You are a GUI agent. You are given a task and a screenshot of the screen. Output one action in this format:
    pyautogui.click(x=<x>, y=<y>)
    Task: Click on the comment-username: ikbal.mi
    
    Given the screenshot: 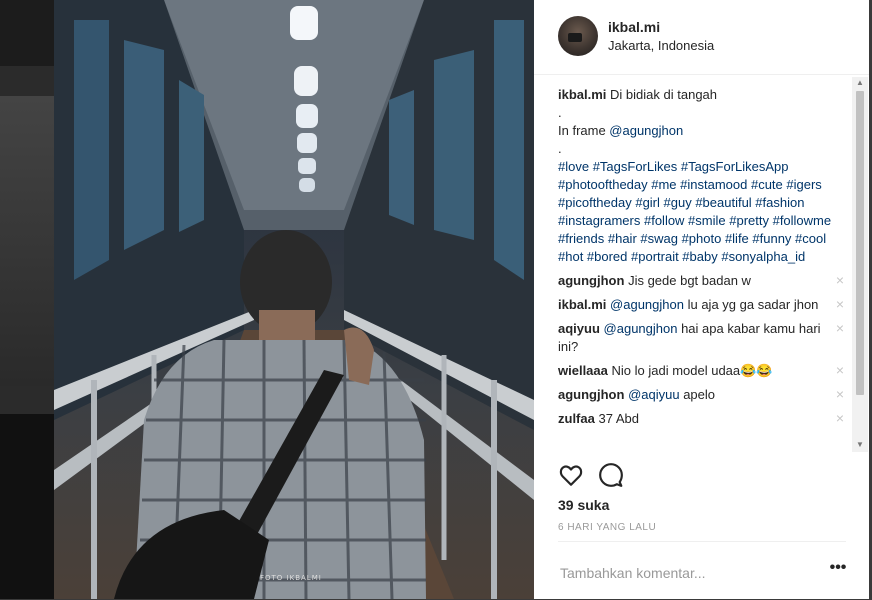 What is the action you would take?
    pyautogui.click(x=582, y=304)
    